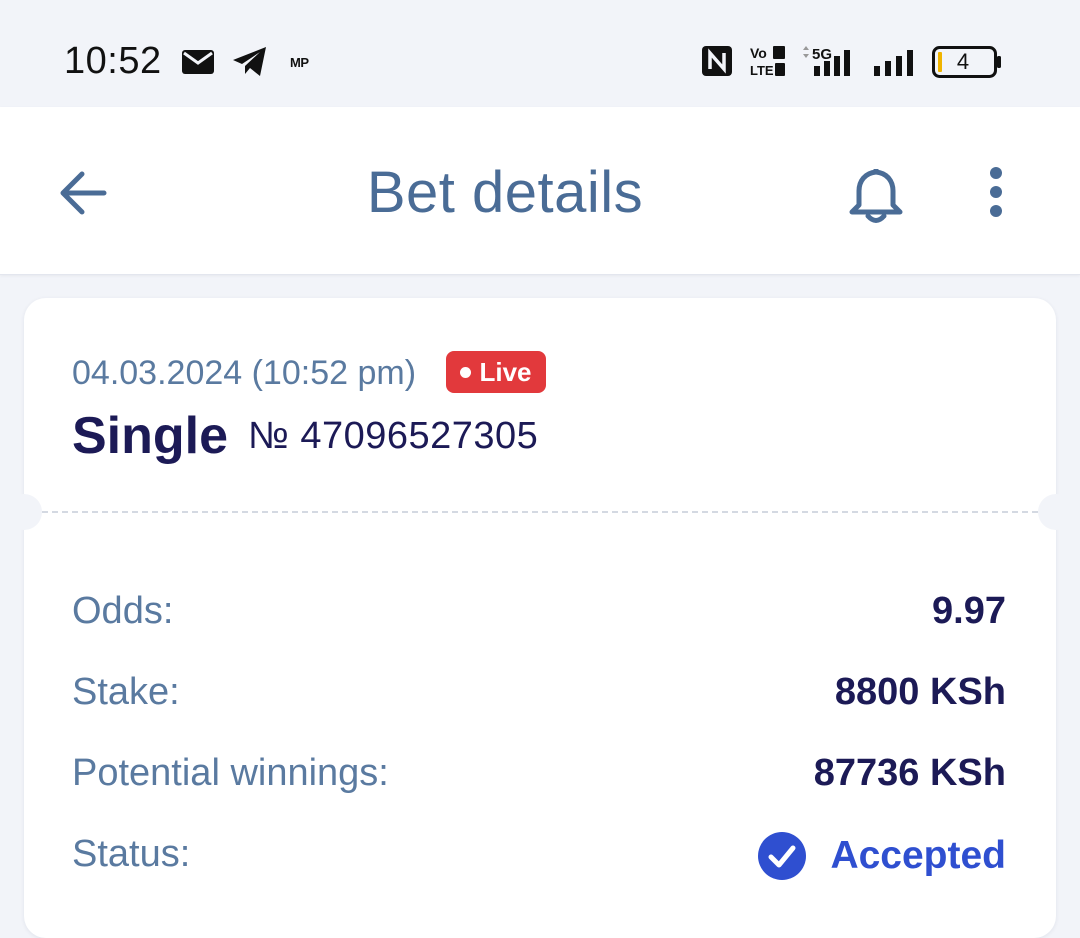 This screenshot has width=1080, height=938. Describe the element at coordinates (963, 61) in the screenshot. I see `battery-level: 4` at that location.